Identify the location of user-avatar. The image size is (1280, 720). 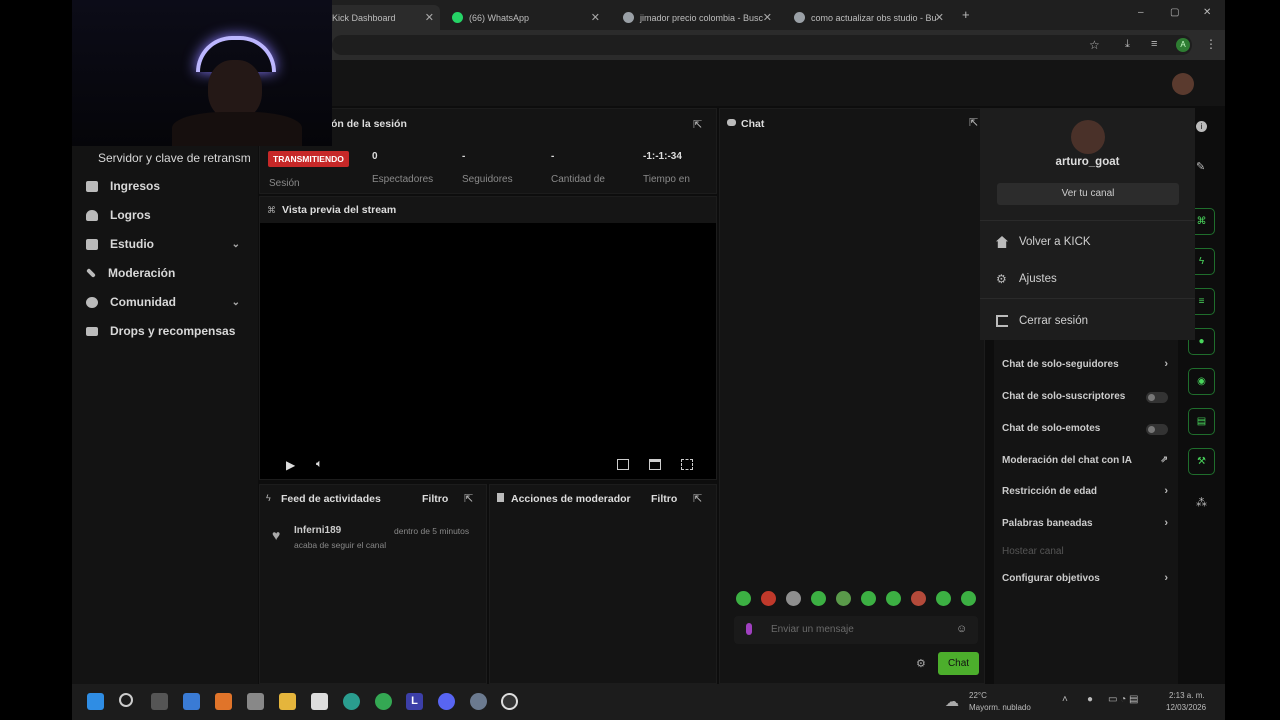
(1183, 84).